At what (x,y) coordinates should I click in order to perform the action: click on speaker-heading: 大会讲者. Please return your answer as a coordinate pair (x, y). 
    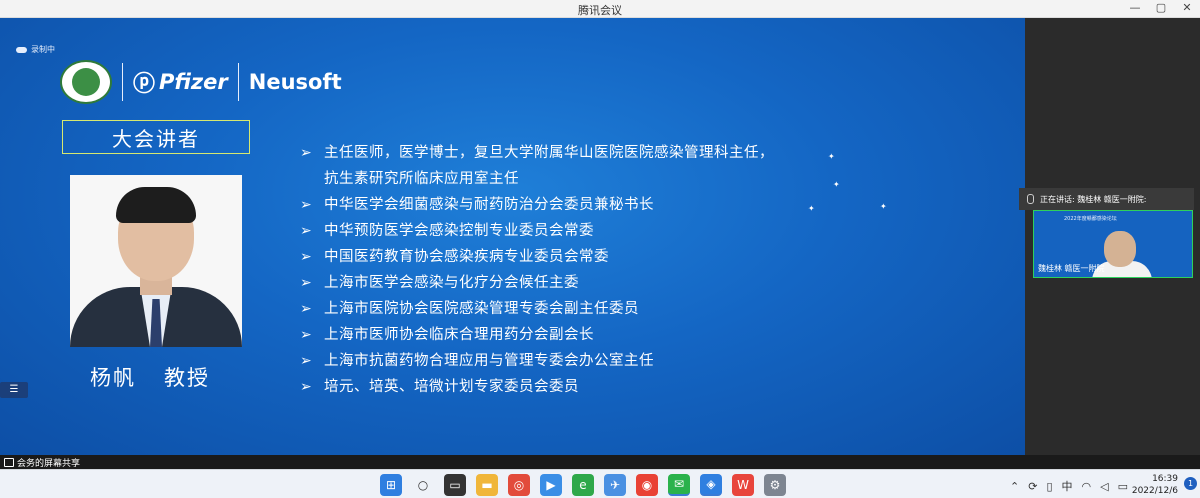
    Looking at the image, I should click on (156, 138).